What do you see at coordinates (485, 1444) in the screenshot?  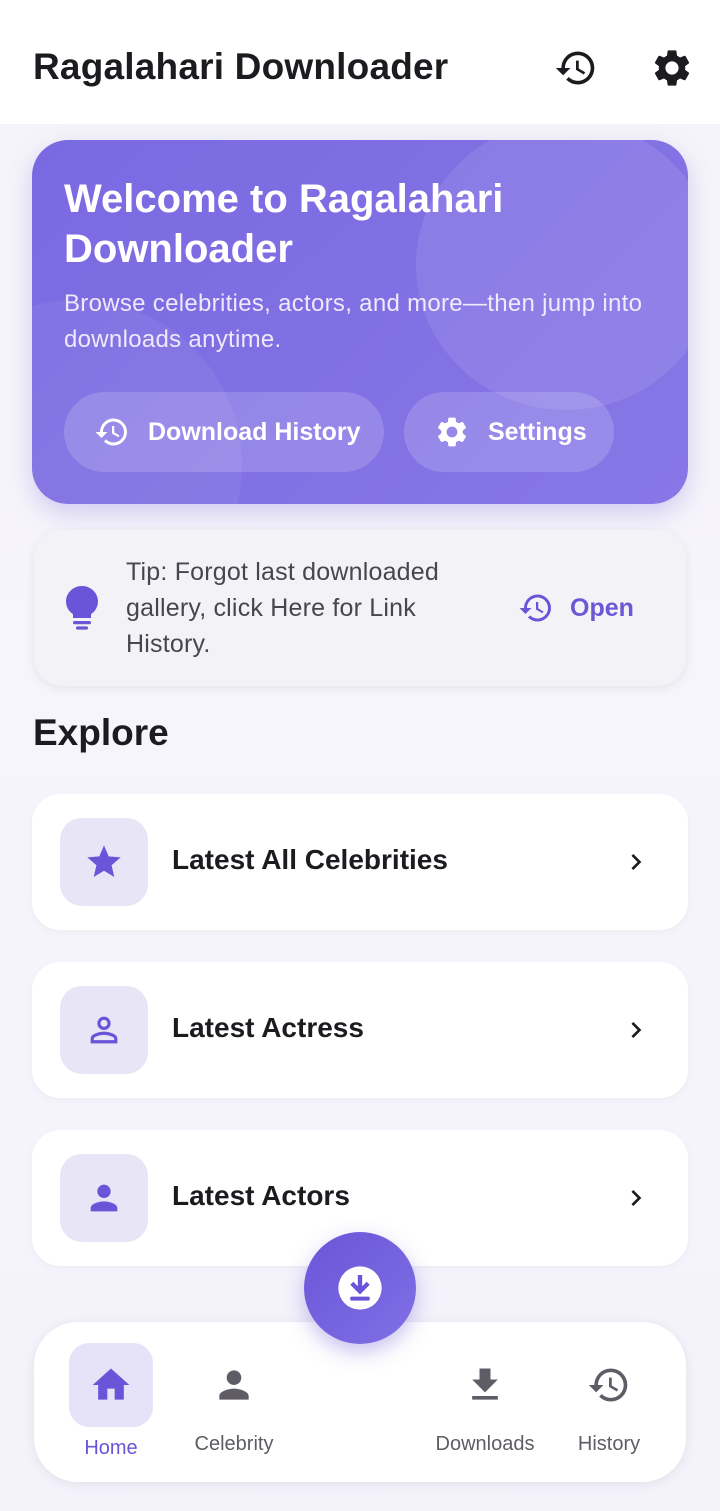 I see `nav-label: Downloads` at bounding box center [485, 1444].